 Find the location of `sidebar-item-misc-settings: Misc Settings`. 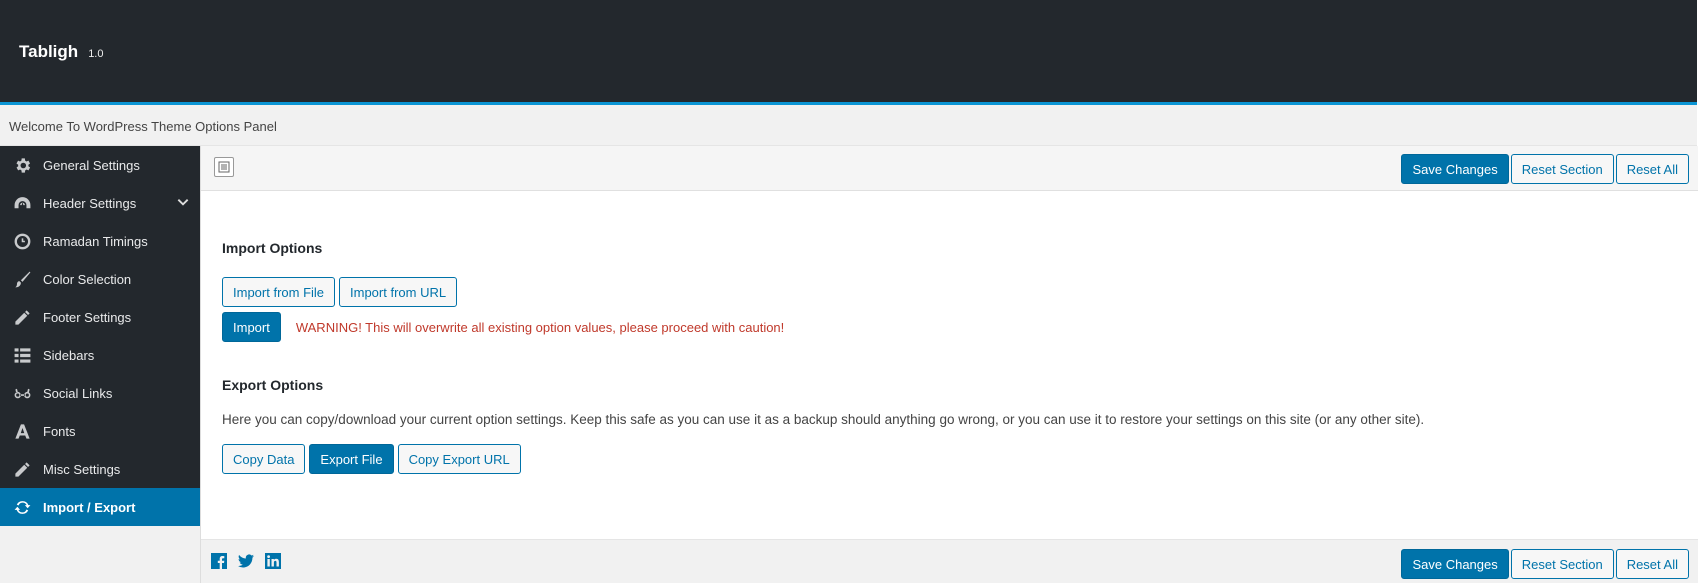

sidebar-item-misc-settings: Misc Settings is located at coordinates (100, 469).